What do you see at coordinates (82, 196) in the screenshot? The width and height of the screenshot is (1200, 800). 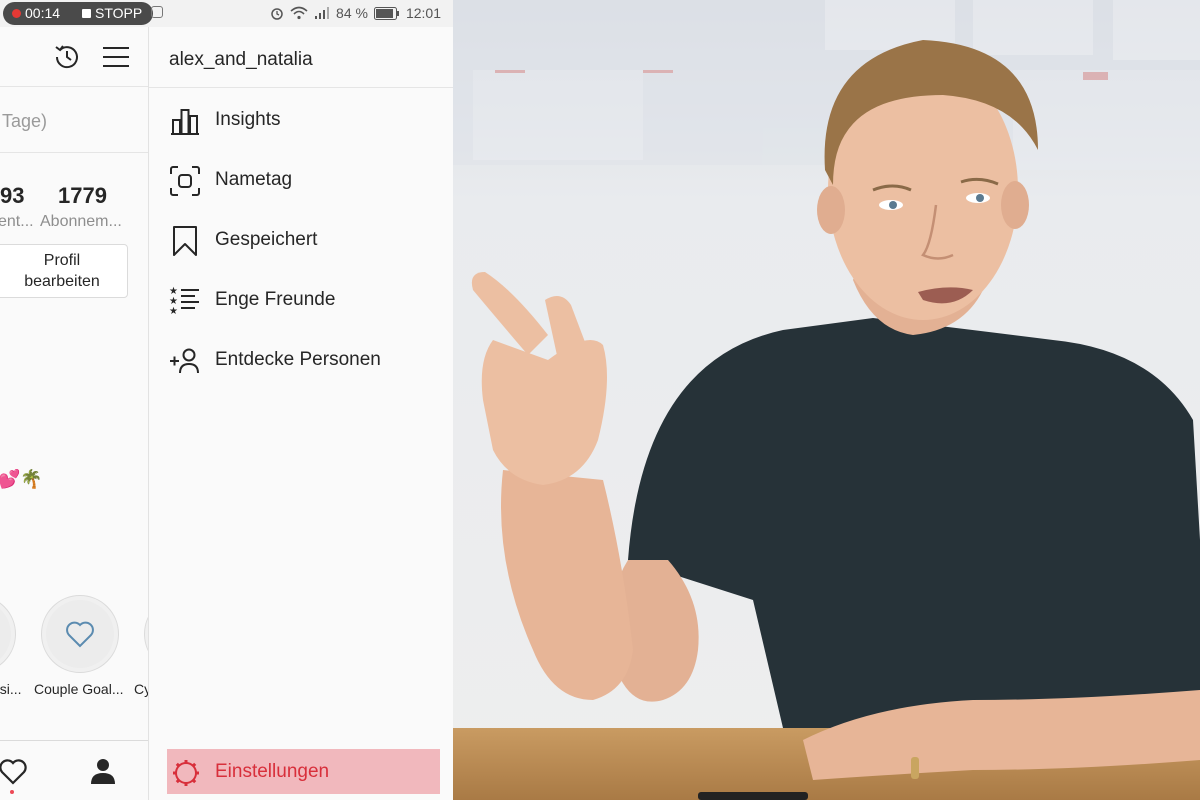 I see `stat-follower-count: 1779` at bounding box center [82, 196].